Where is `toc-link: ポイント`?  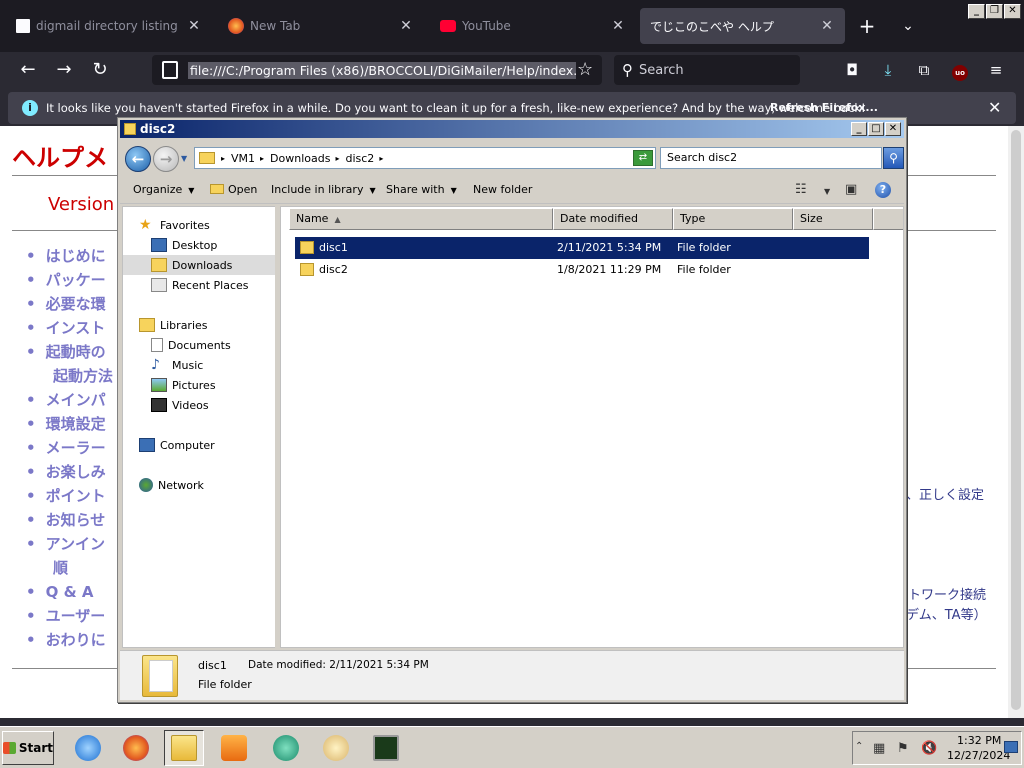
toc-link: ポイント is located at coordinates (69, 496).